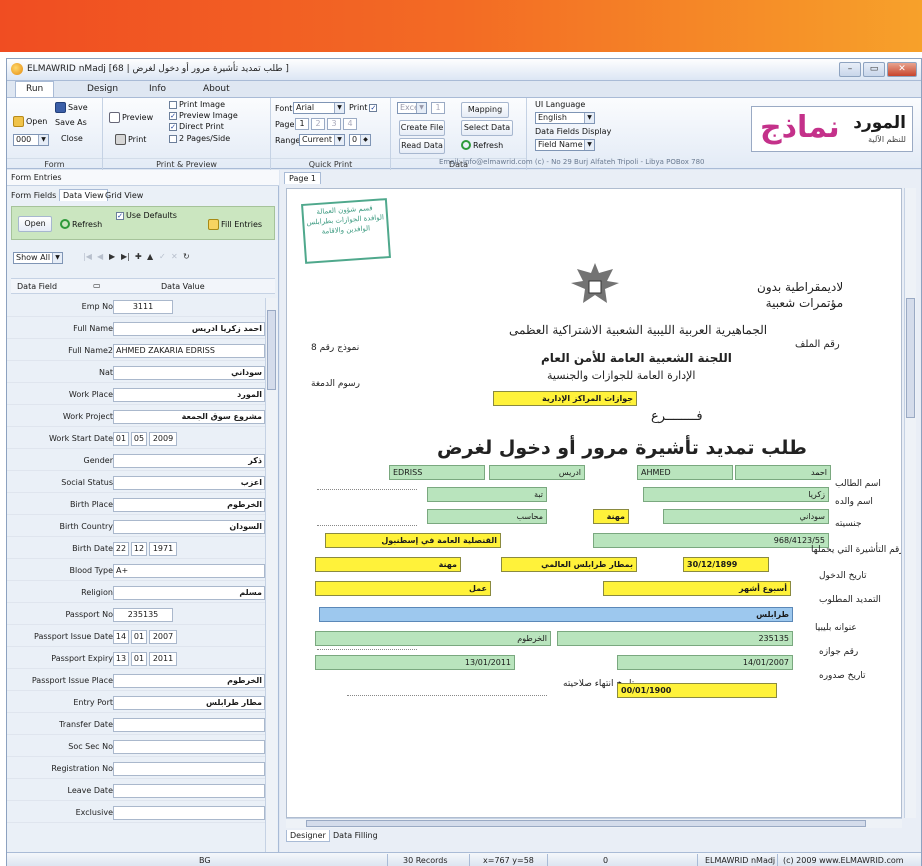 The height and width of the screenshot is (866, 922). I want to click on date-part: 12, so click(139, 549).